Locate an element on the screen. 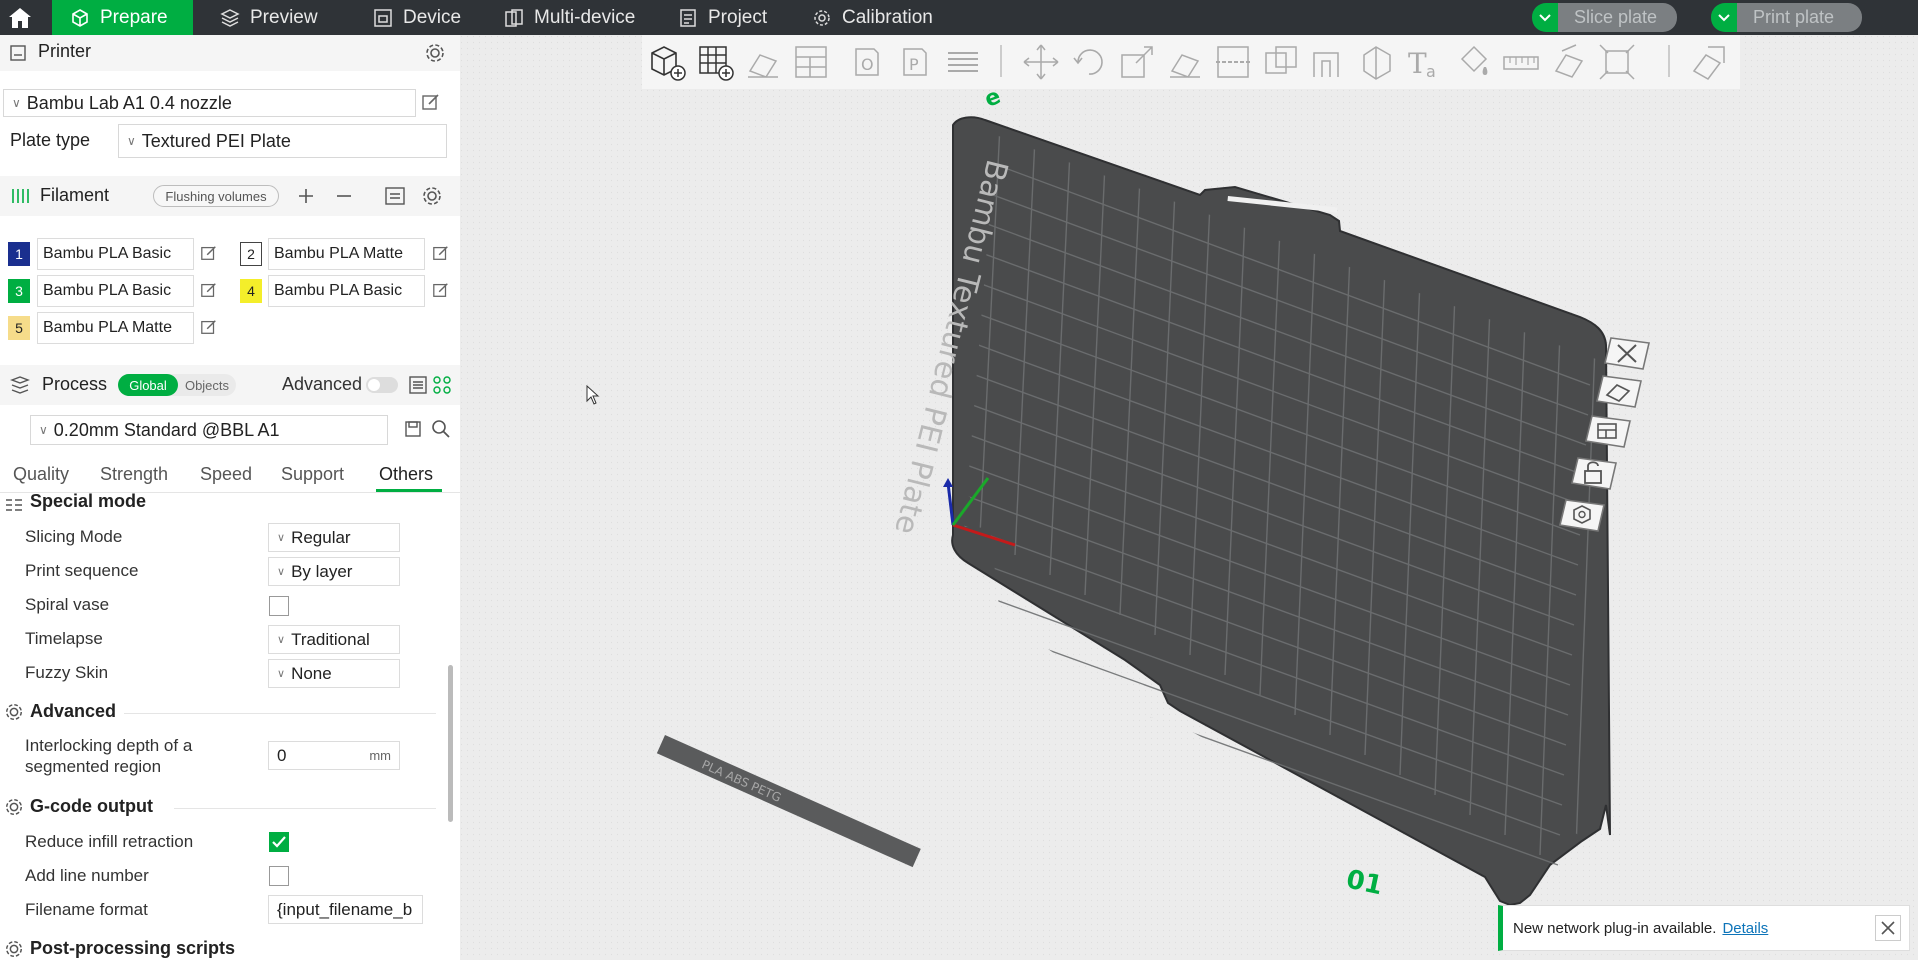 The width and height of the screenshot is (1918, 960). close-plate-icon is located at coordinates (1627, 353).